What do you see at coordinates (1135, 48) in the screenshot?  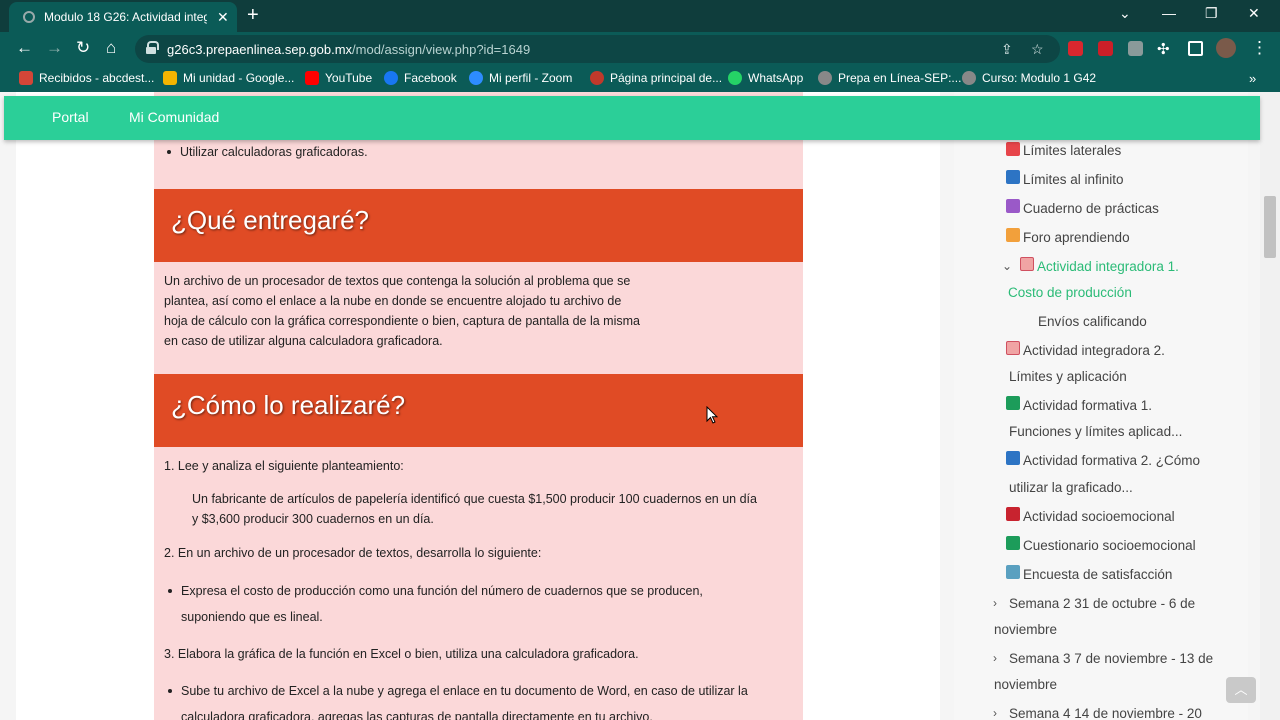 I see `extension-grey-icon` at bounding box center [1135, 48].